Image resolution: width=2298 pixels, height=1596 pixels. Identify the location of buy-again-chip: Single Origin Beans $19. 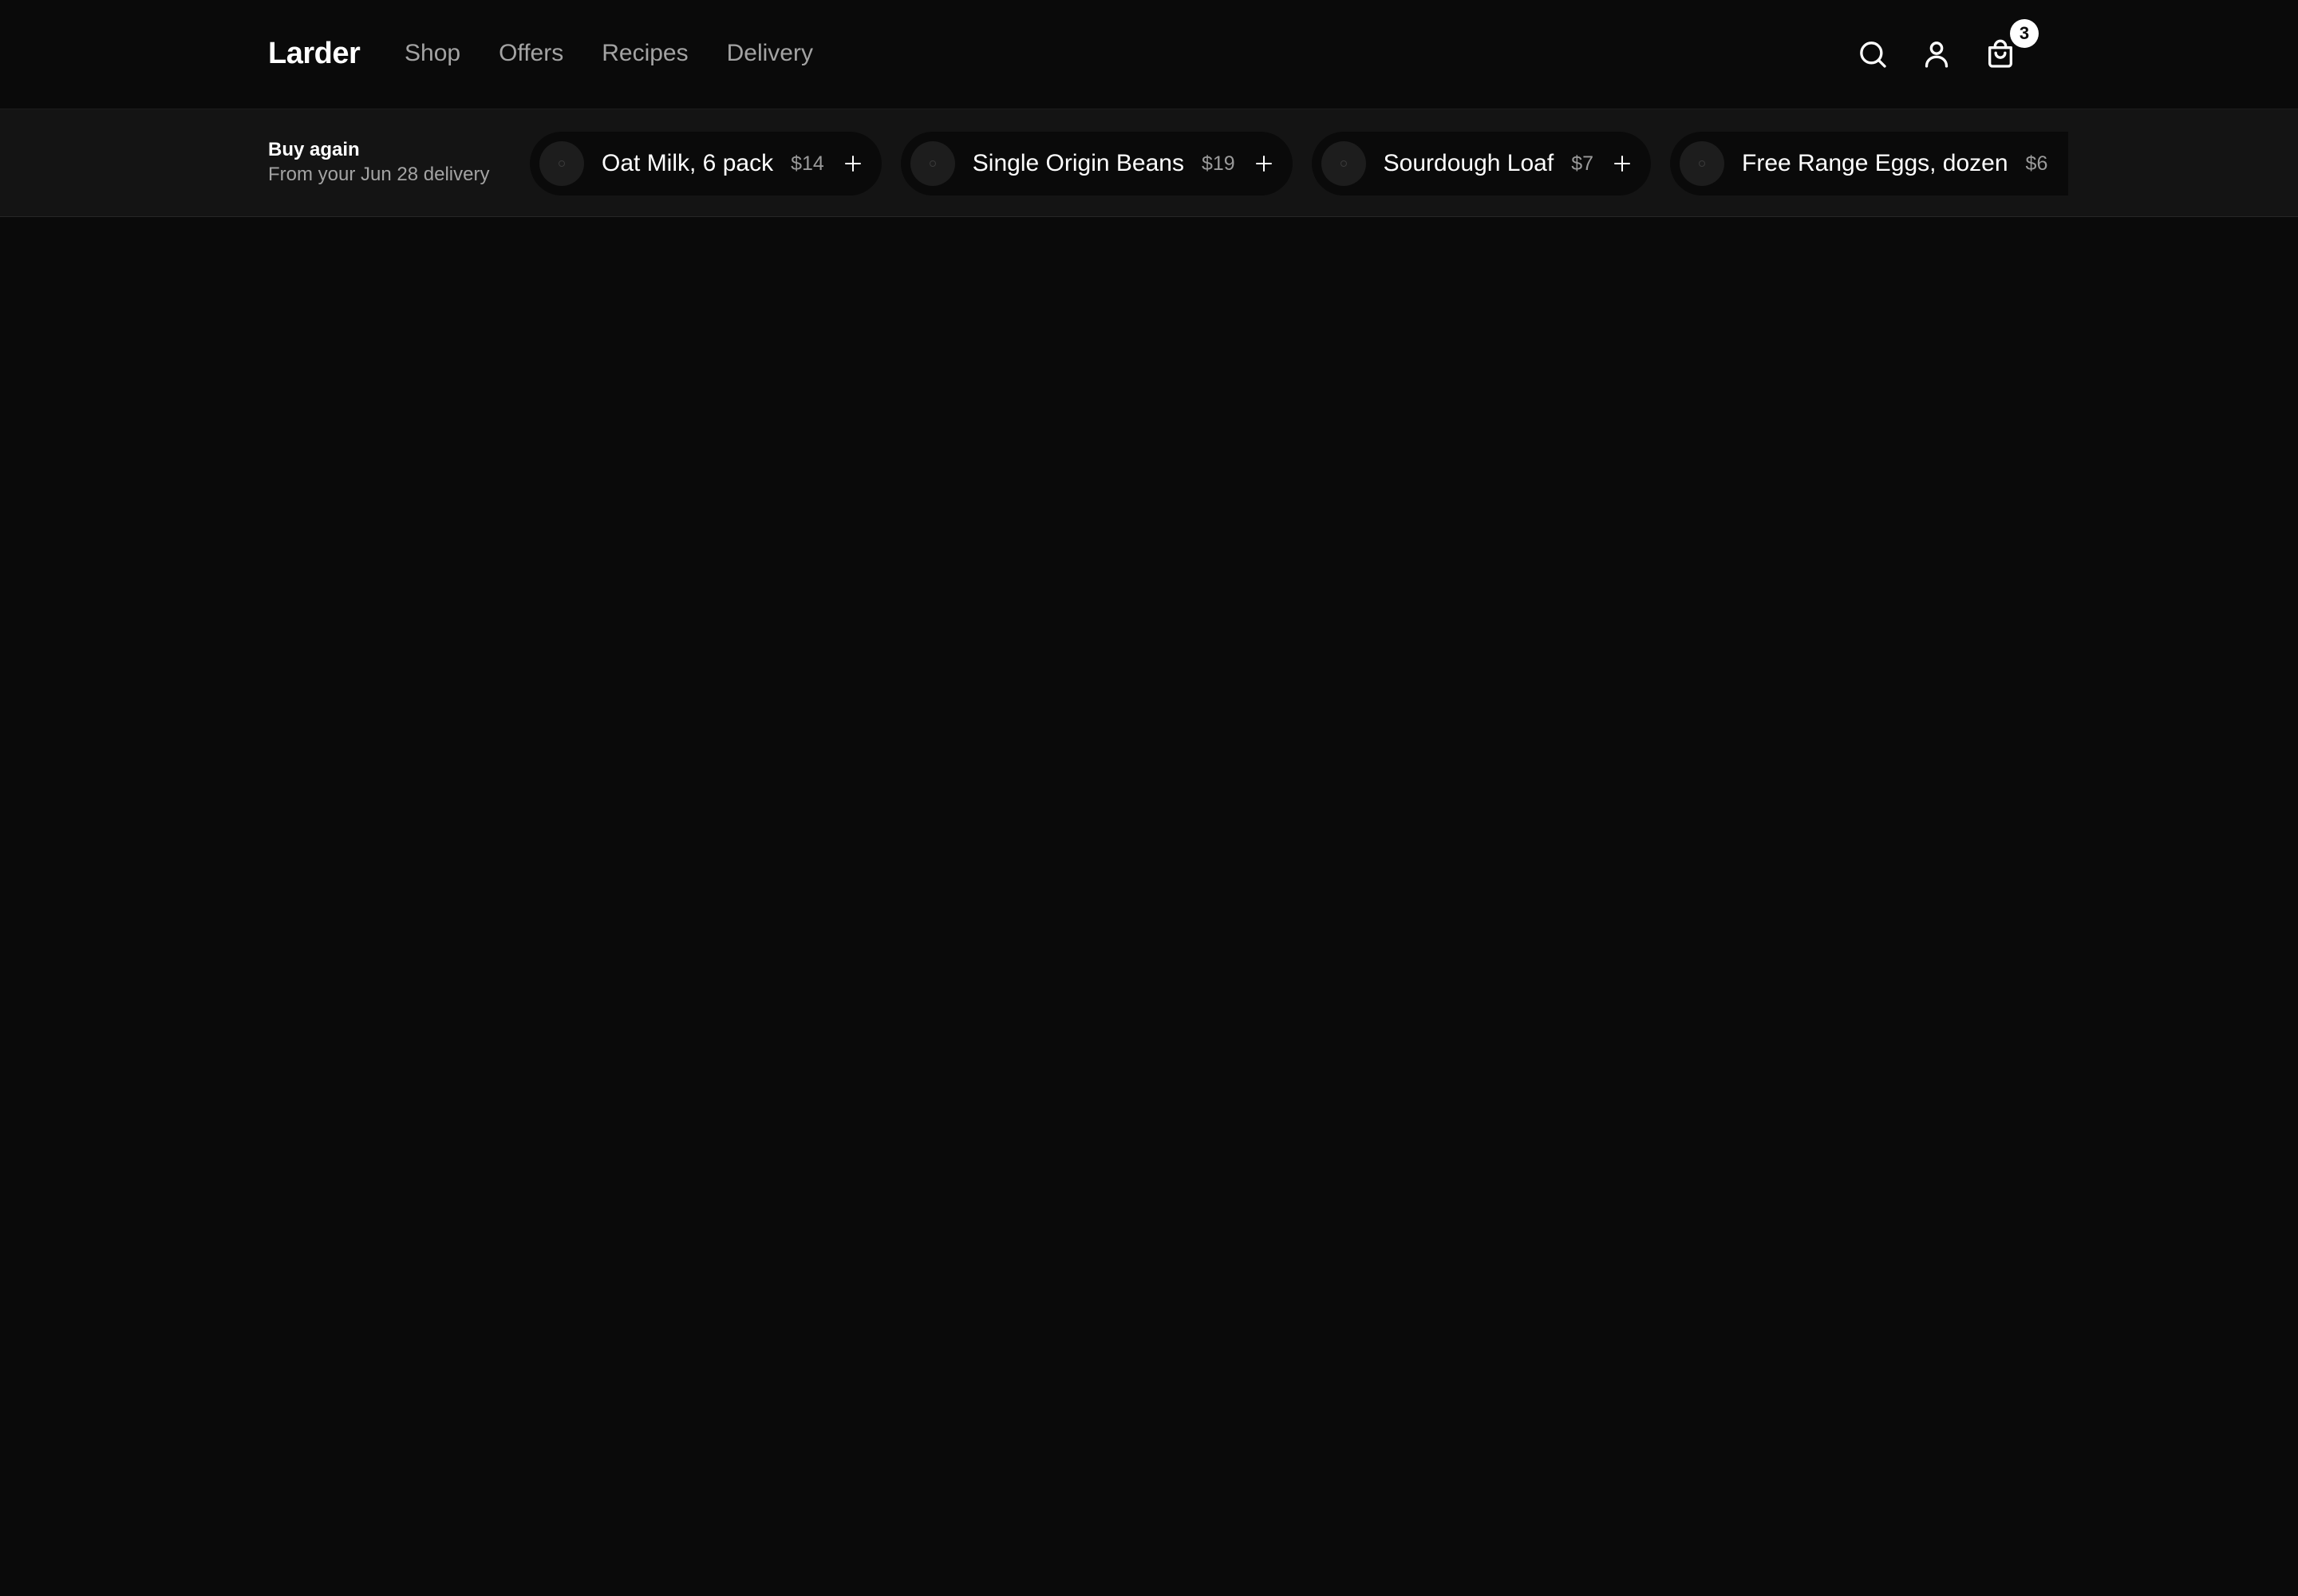
(1096, 164).